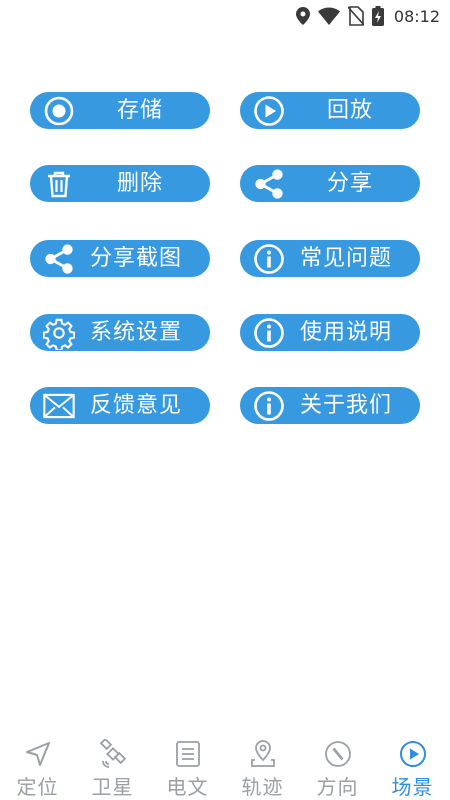 The image size is (450, 800). I want to click on save-button-label: 存储, so click(139, 110).